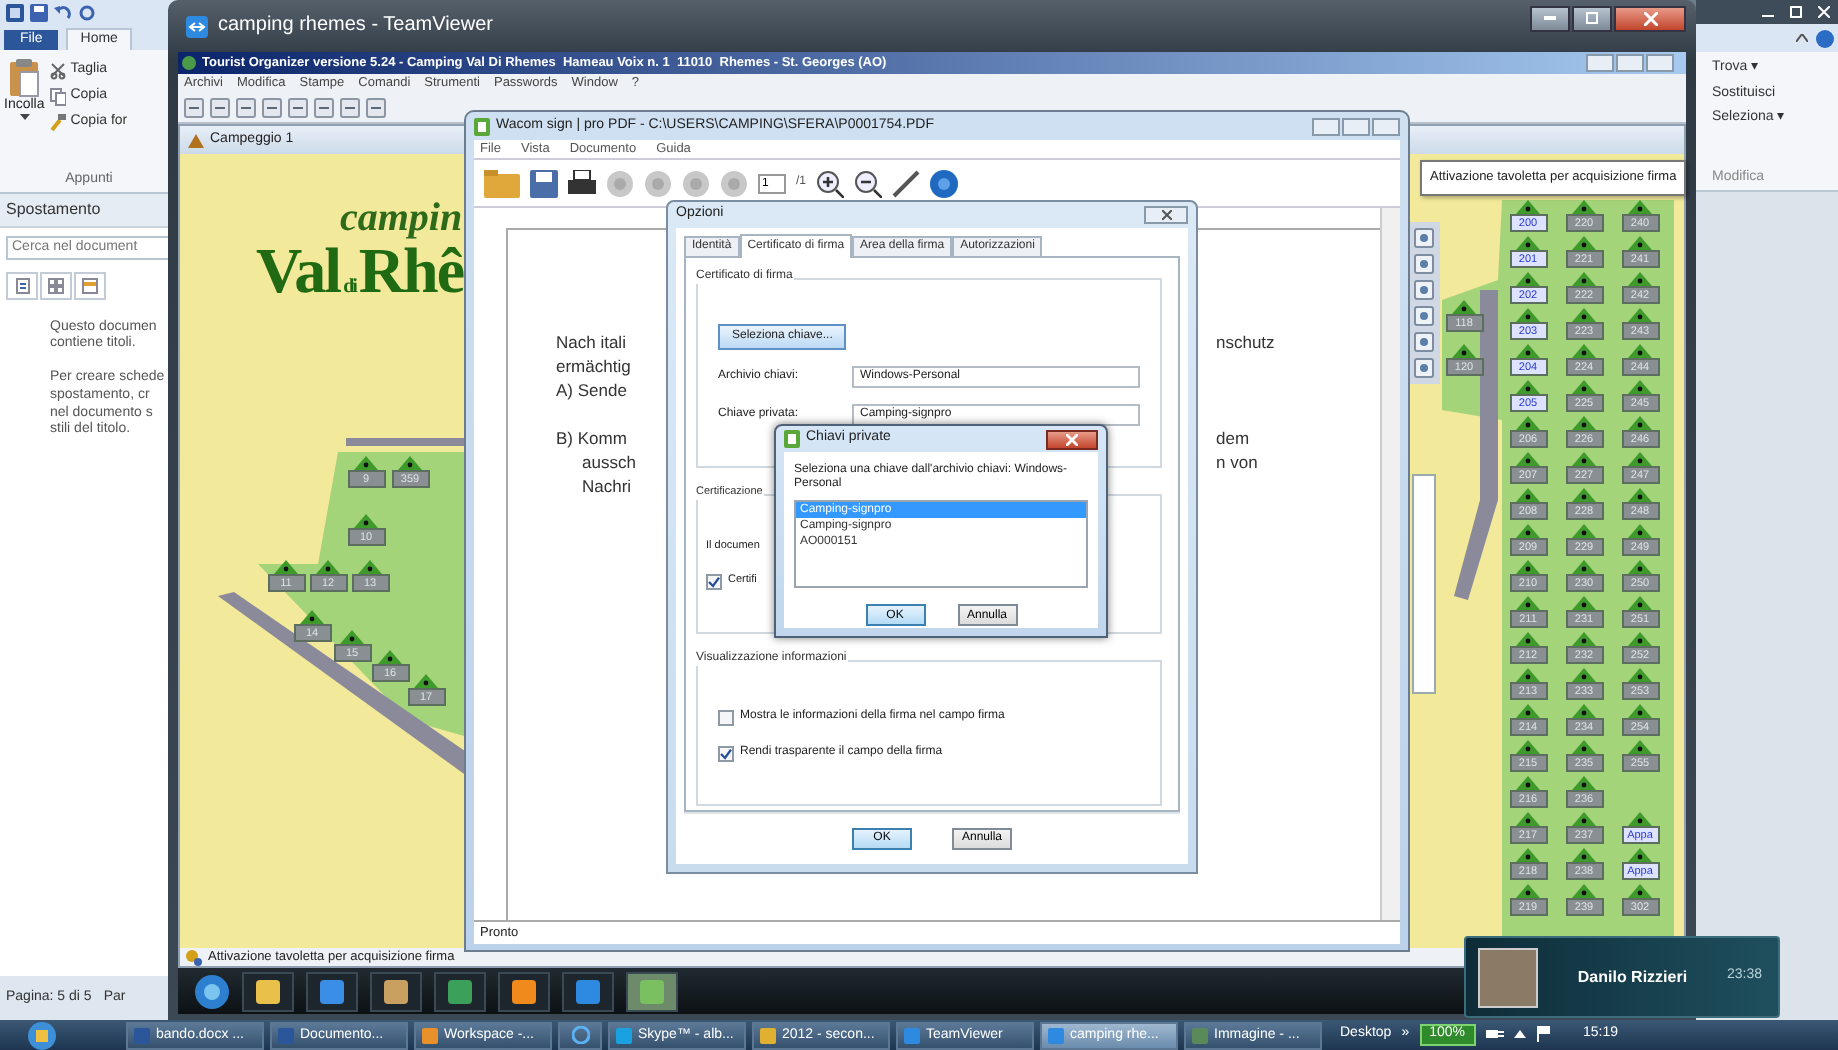 This screenshot has height=1050, width=1838. I want to click on scissors-icon, so click(58, 71).